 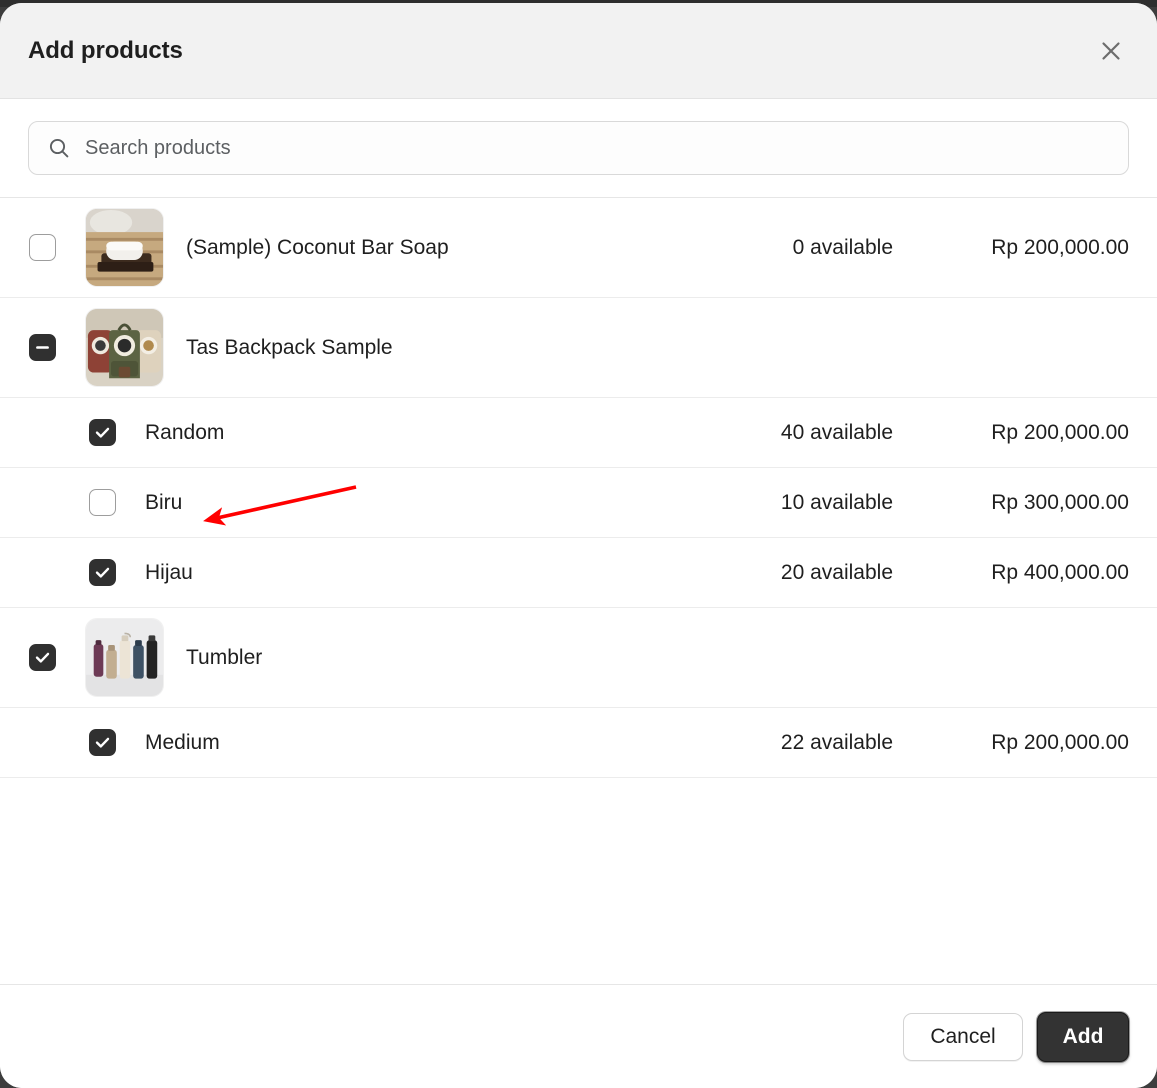 I want to click on search-section, so click(x=578, y=148).